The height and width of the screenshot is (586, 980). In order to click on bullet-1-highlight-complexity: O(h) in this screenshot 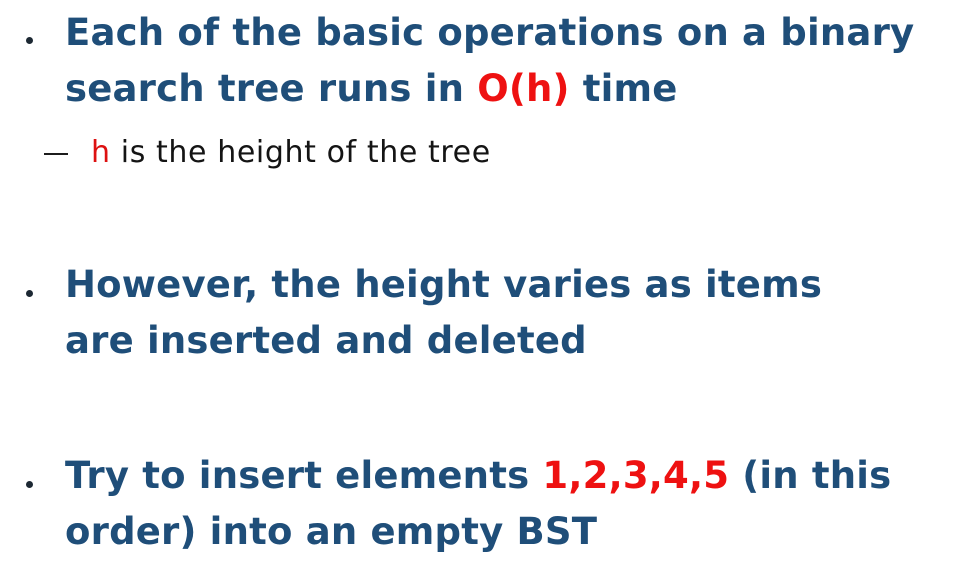, I will do `click(523, 88)`.